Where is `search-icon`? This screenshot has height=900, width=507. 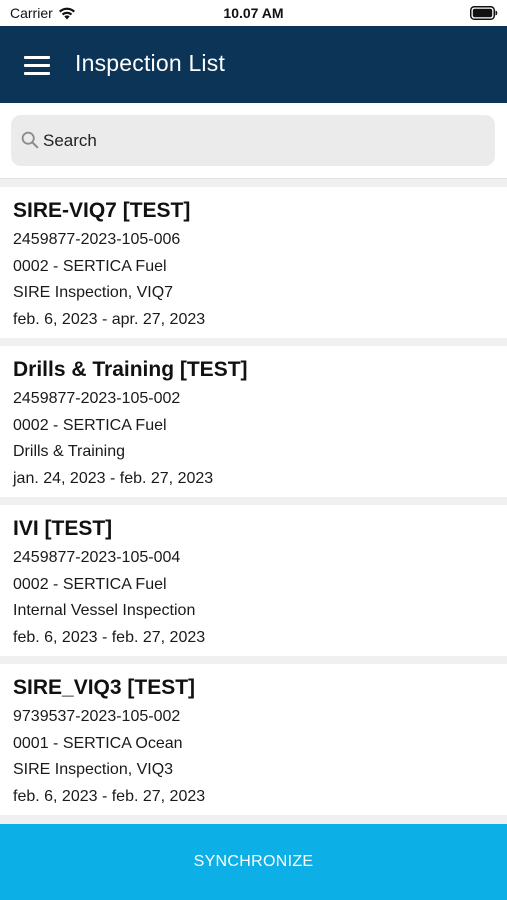 search-icon is located at coordinates (30, 140).